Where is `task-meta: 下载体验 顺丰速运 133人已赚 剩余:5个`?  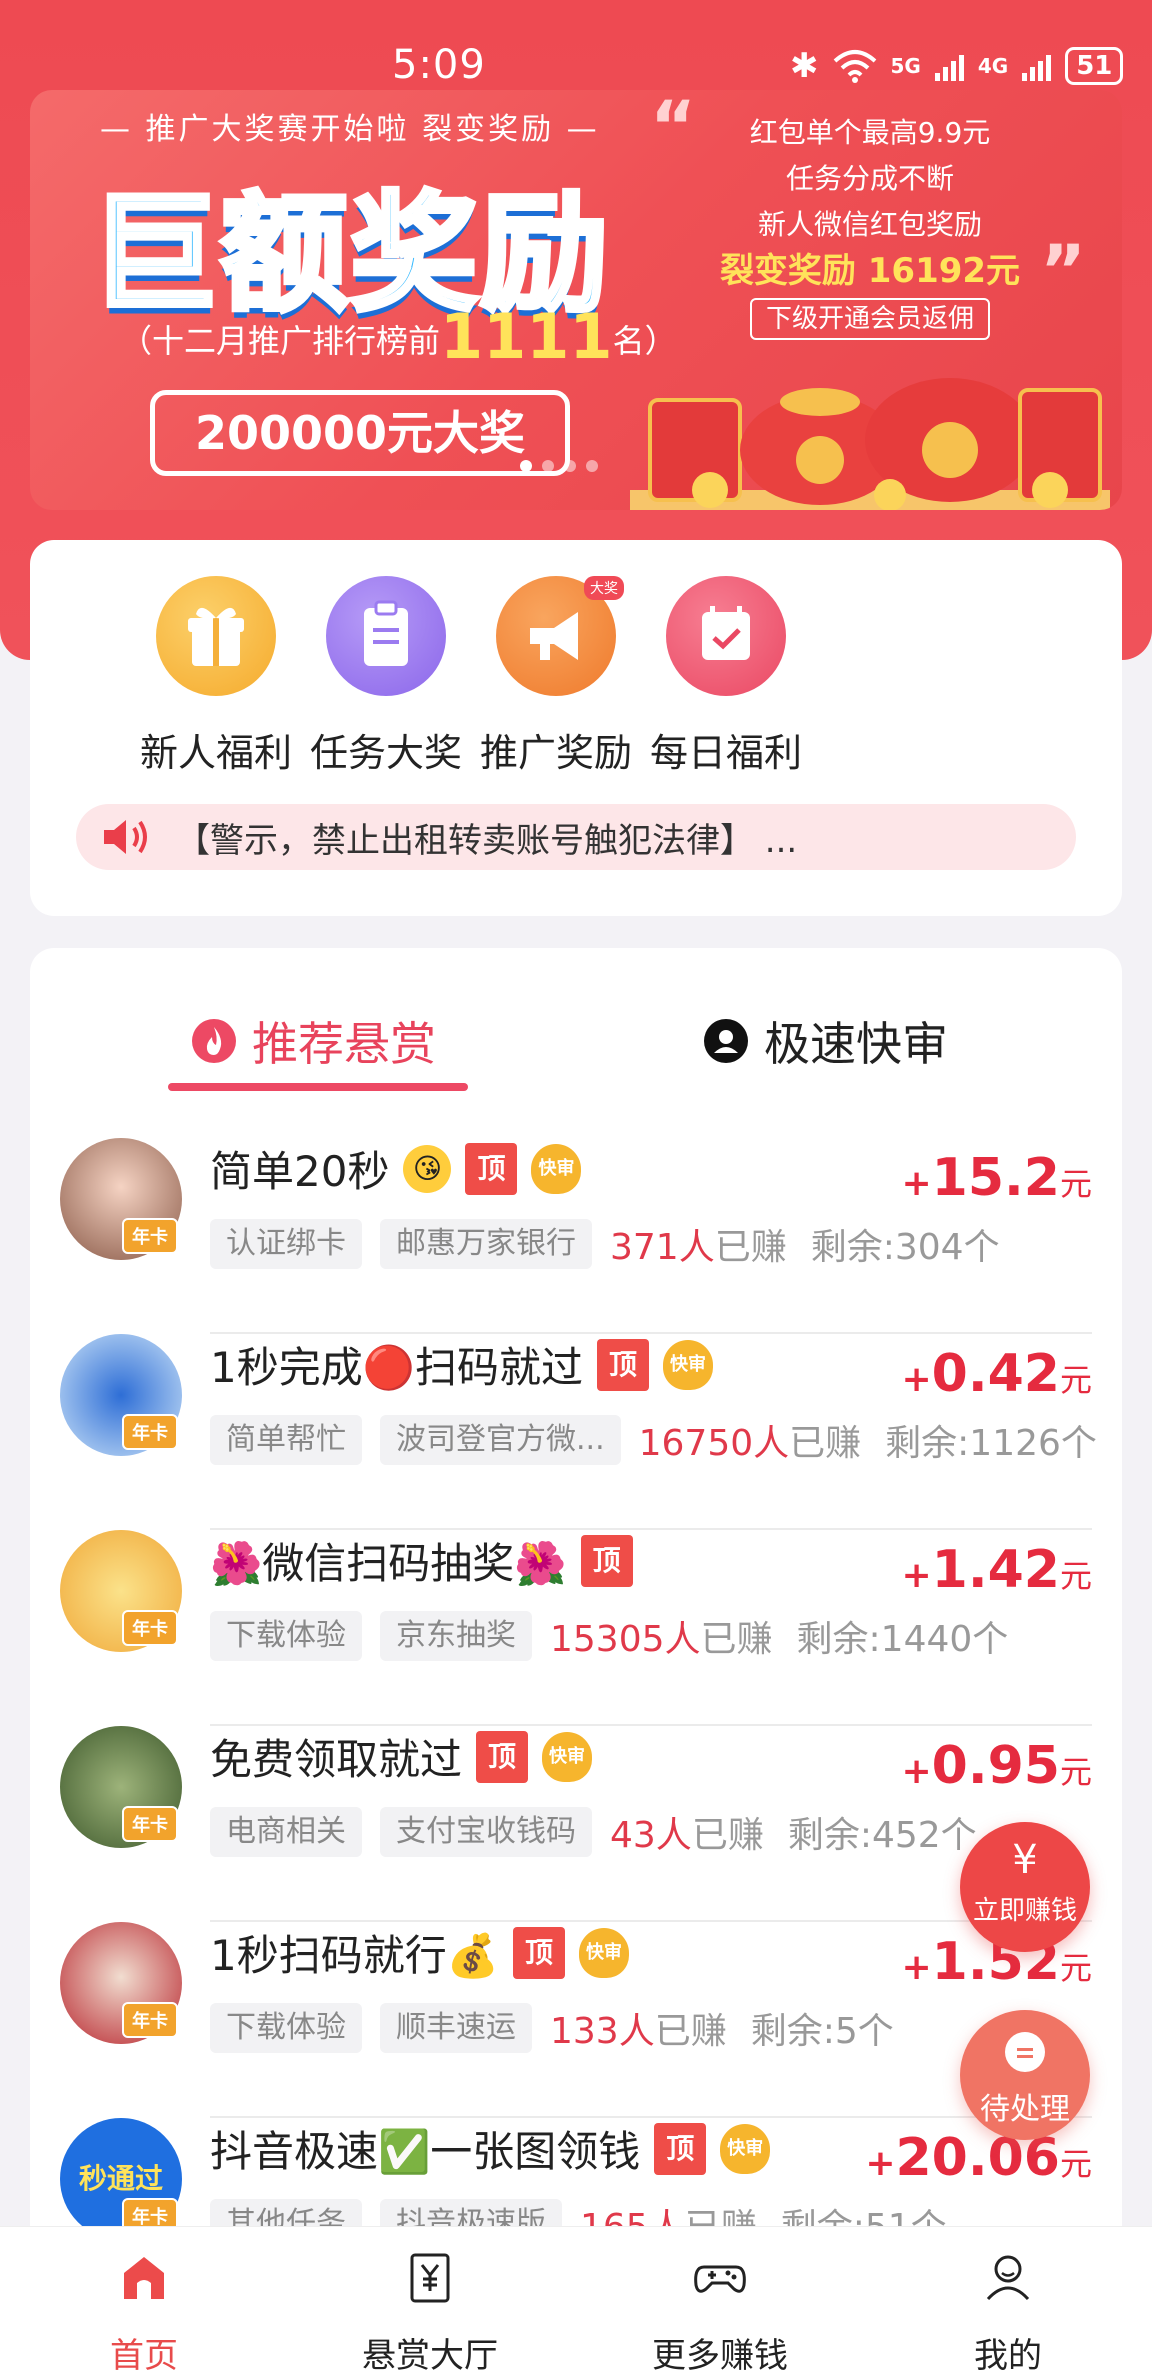 task-meta: 下载体验 顺丰速运 133人已赚 剩余:5个 is located at coordinates (552, 2028).